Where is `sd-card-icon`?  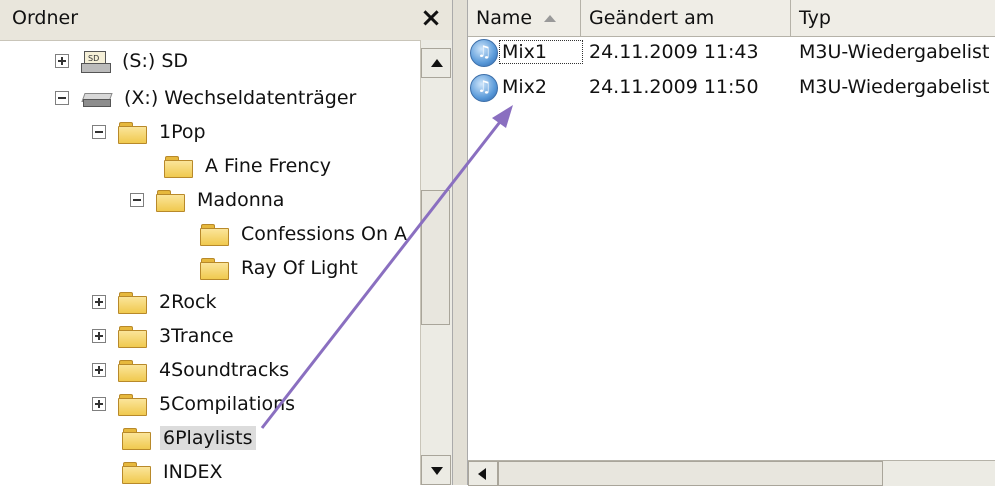 sd-card-icon is located at coordinates (96, 61).